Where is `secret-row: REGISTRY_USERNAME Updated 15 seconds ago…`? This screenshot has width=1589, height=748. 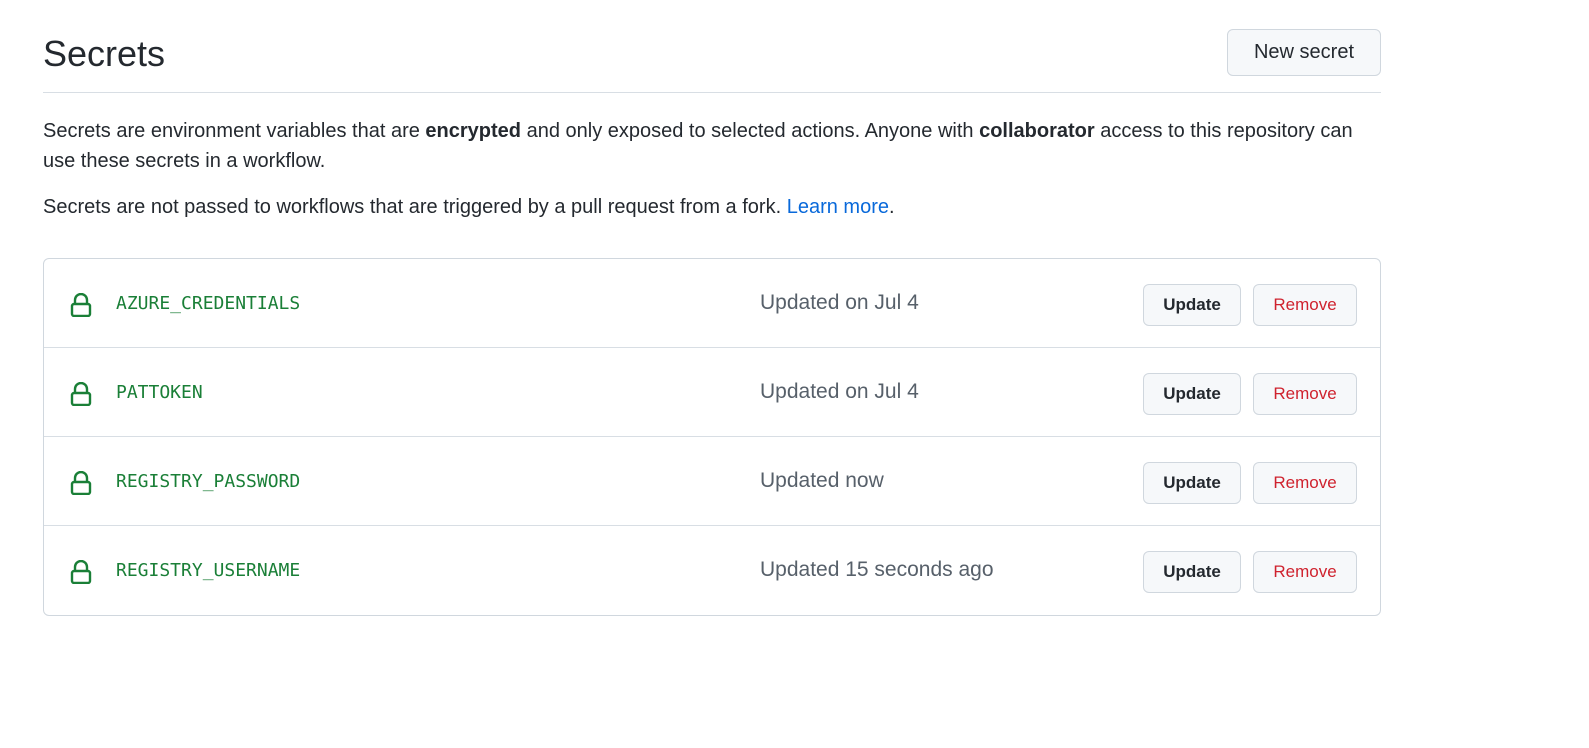 secret-row: REGISTRY_USERNAME Updated 15 seconds ago… is located at coordinates (712, 570).